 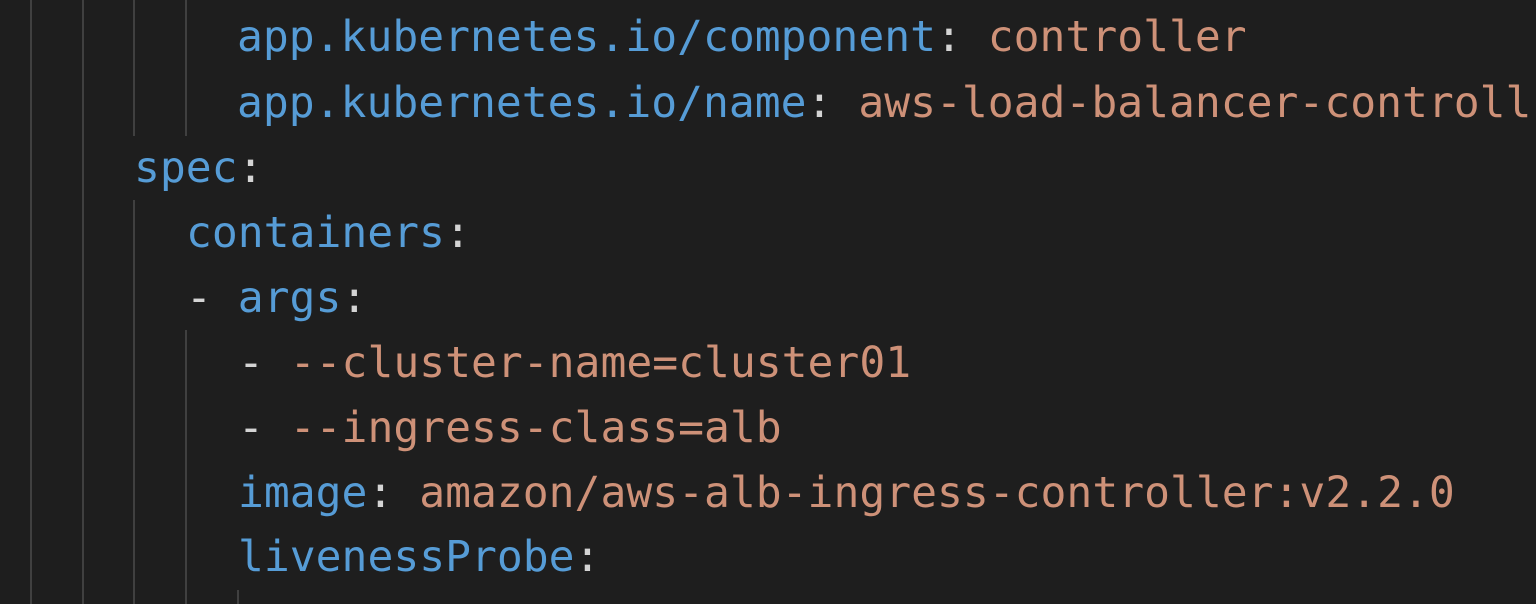 What do you see at coordinates (186, 168) in the screenshot?
I see `yaml-key: spec` at bounding box center [186, 168].